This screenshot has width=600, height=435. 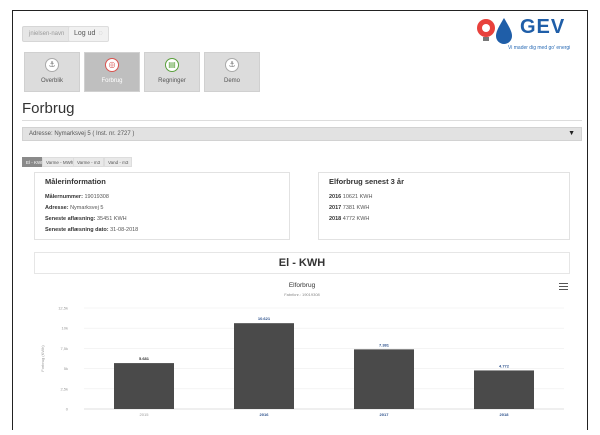 I want to click on consumption-heading: Elforbrug senest 3 år, so click(x=367, y=181).